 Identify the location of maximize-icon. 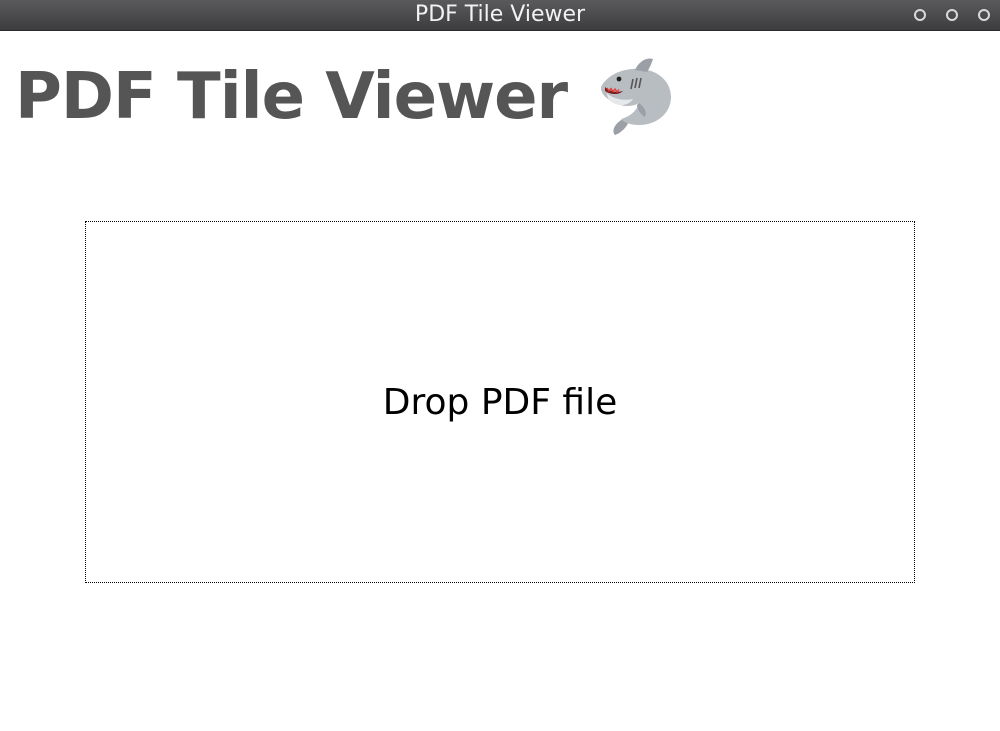
(952, 15).